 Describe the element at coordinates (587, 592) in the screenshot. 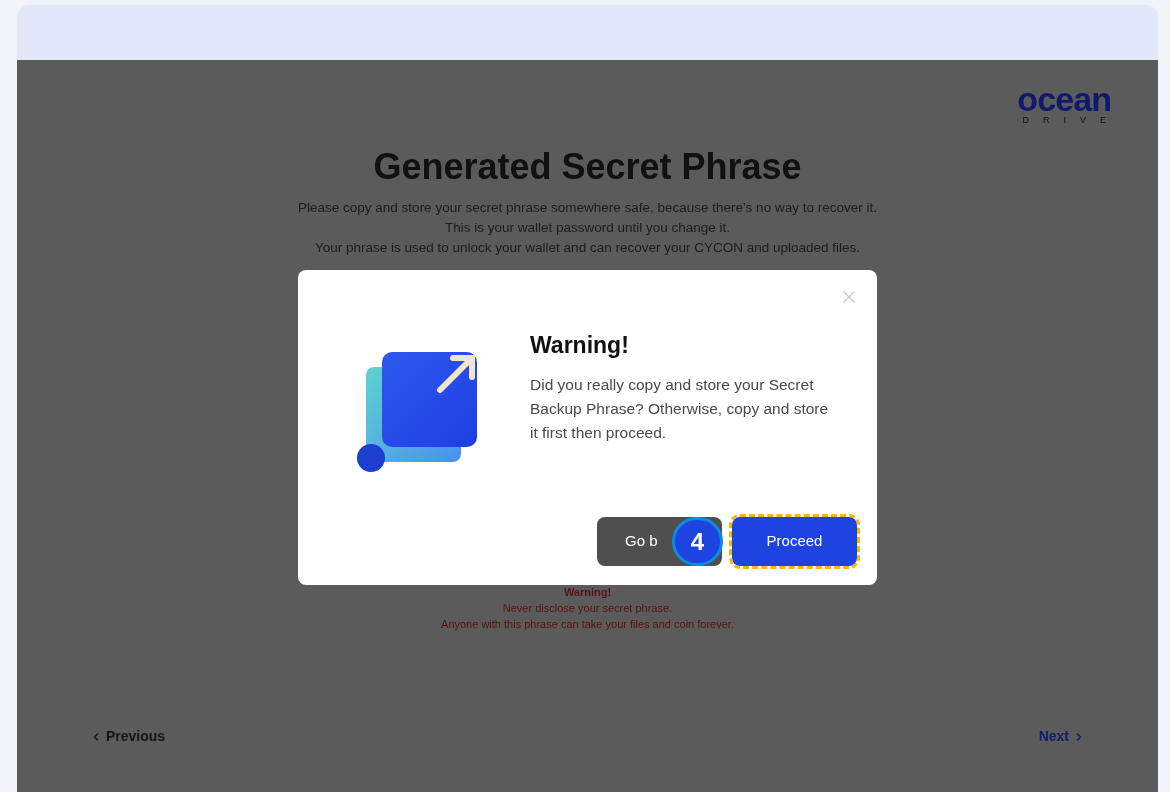

I see `warning-title: Warning!` at that location.